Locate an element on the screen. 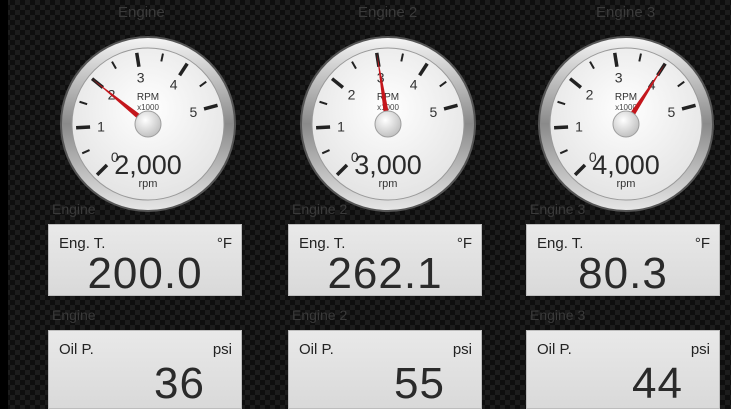 The width and height of the screenshot is (731, 409). rpm-gauge-face: 012345RPMx10002,000rpm is located at coordinates (148, 124).